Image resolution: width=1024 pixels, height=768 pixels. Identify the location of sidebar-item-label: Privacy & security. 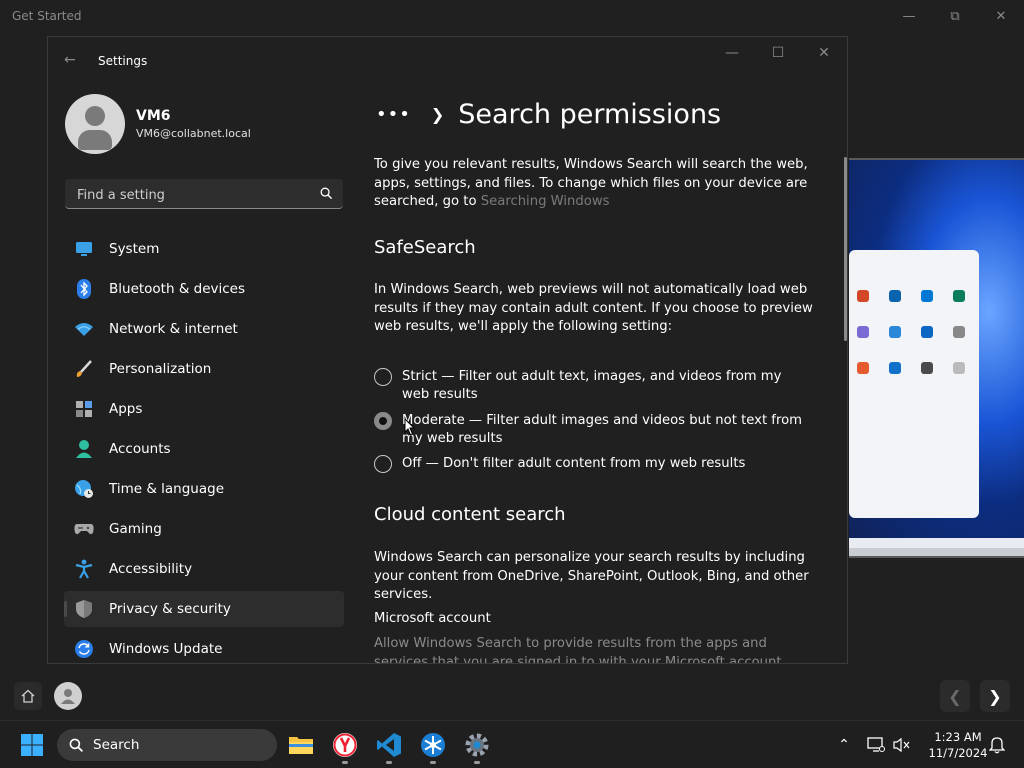
(170, 609).